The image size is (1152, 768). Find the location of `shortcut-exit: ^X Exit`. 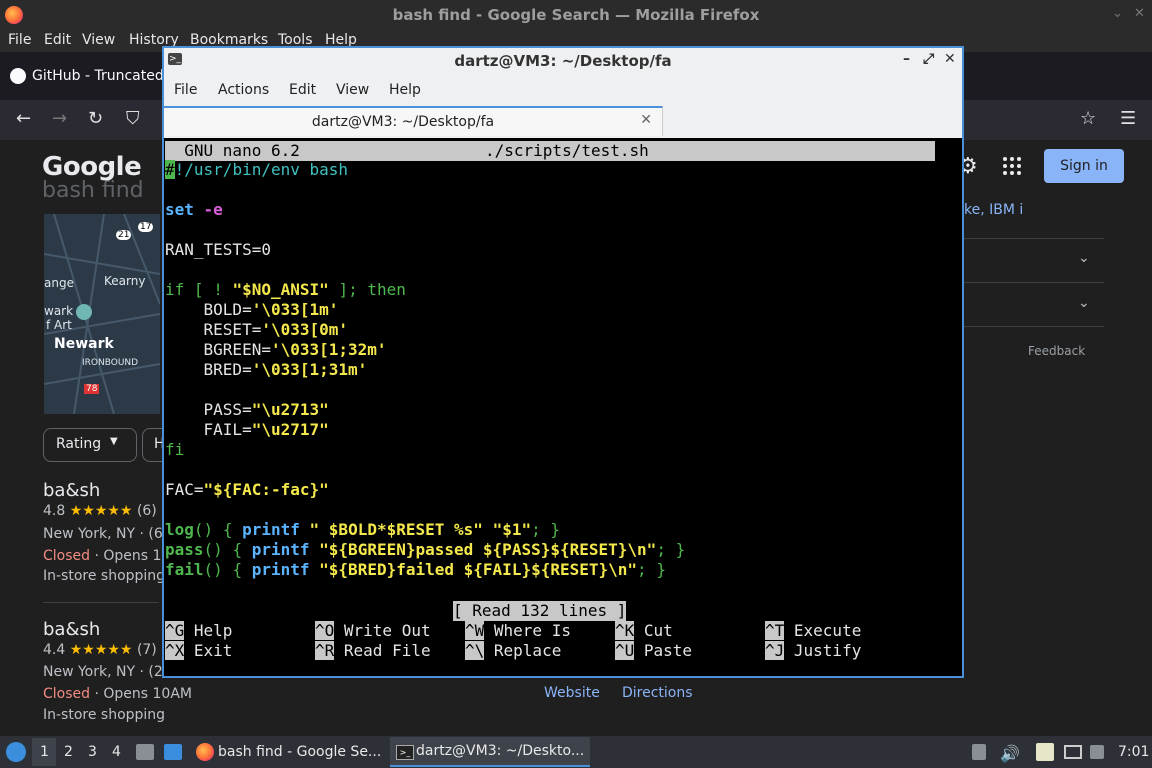

shortcut-exit: ^X Exit is located at coordinates (198, 651).